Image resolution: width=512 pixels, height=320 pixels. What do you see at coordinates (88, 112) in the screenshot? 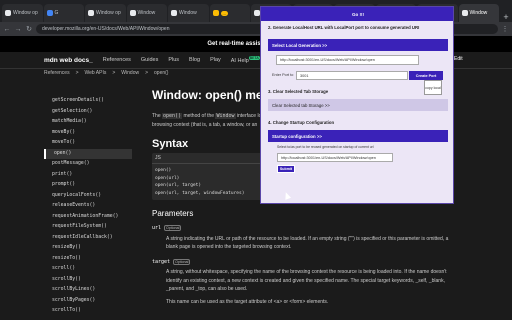
I see `sidebar-item: getSelection()` at bounding box center [88, 112].